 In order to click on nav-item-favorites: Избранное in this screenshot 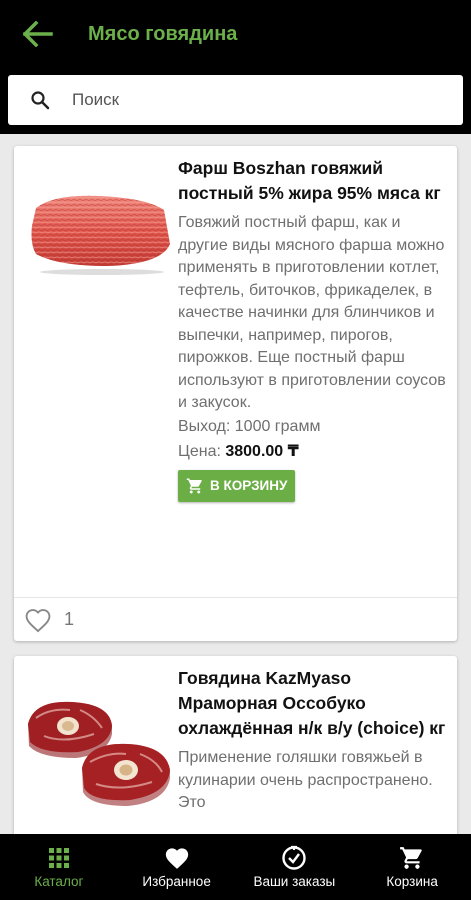, I will do `click(177, 867)`.